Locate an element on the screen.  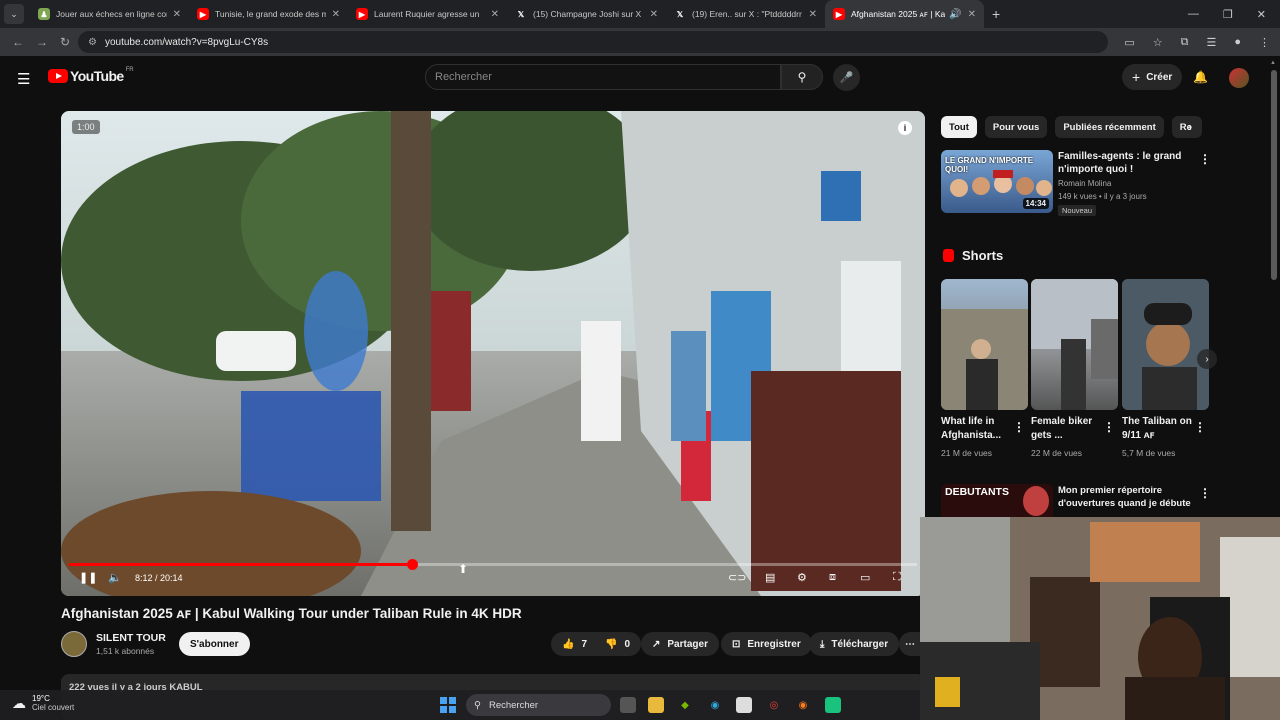
short-card: The Taliban on 9/11 ᴀꜰ 5,7 M de vues ⋮ is located at coordinates (1165, 368).